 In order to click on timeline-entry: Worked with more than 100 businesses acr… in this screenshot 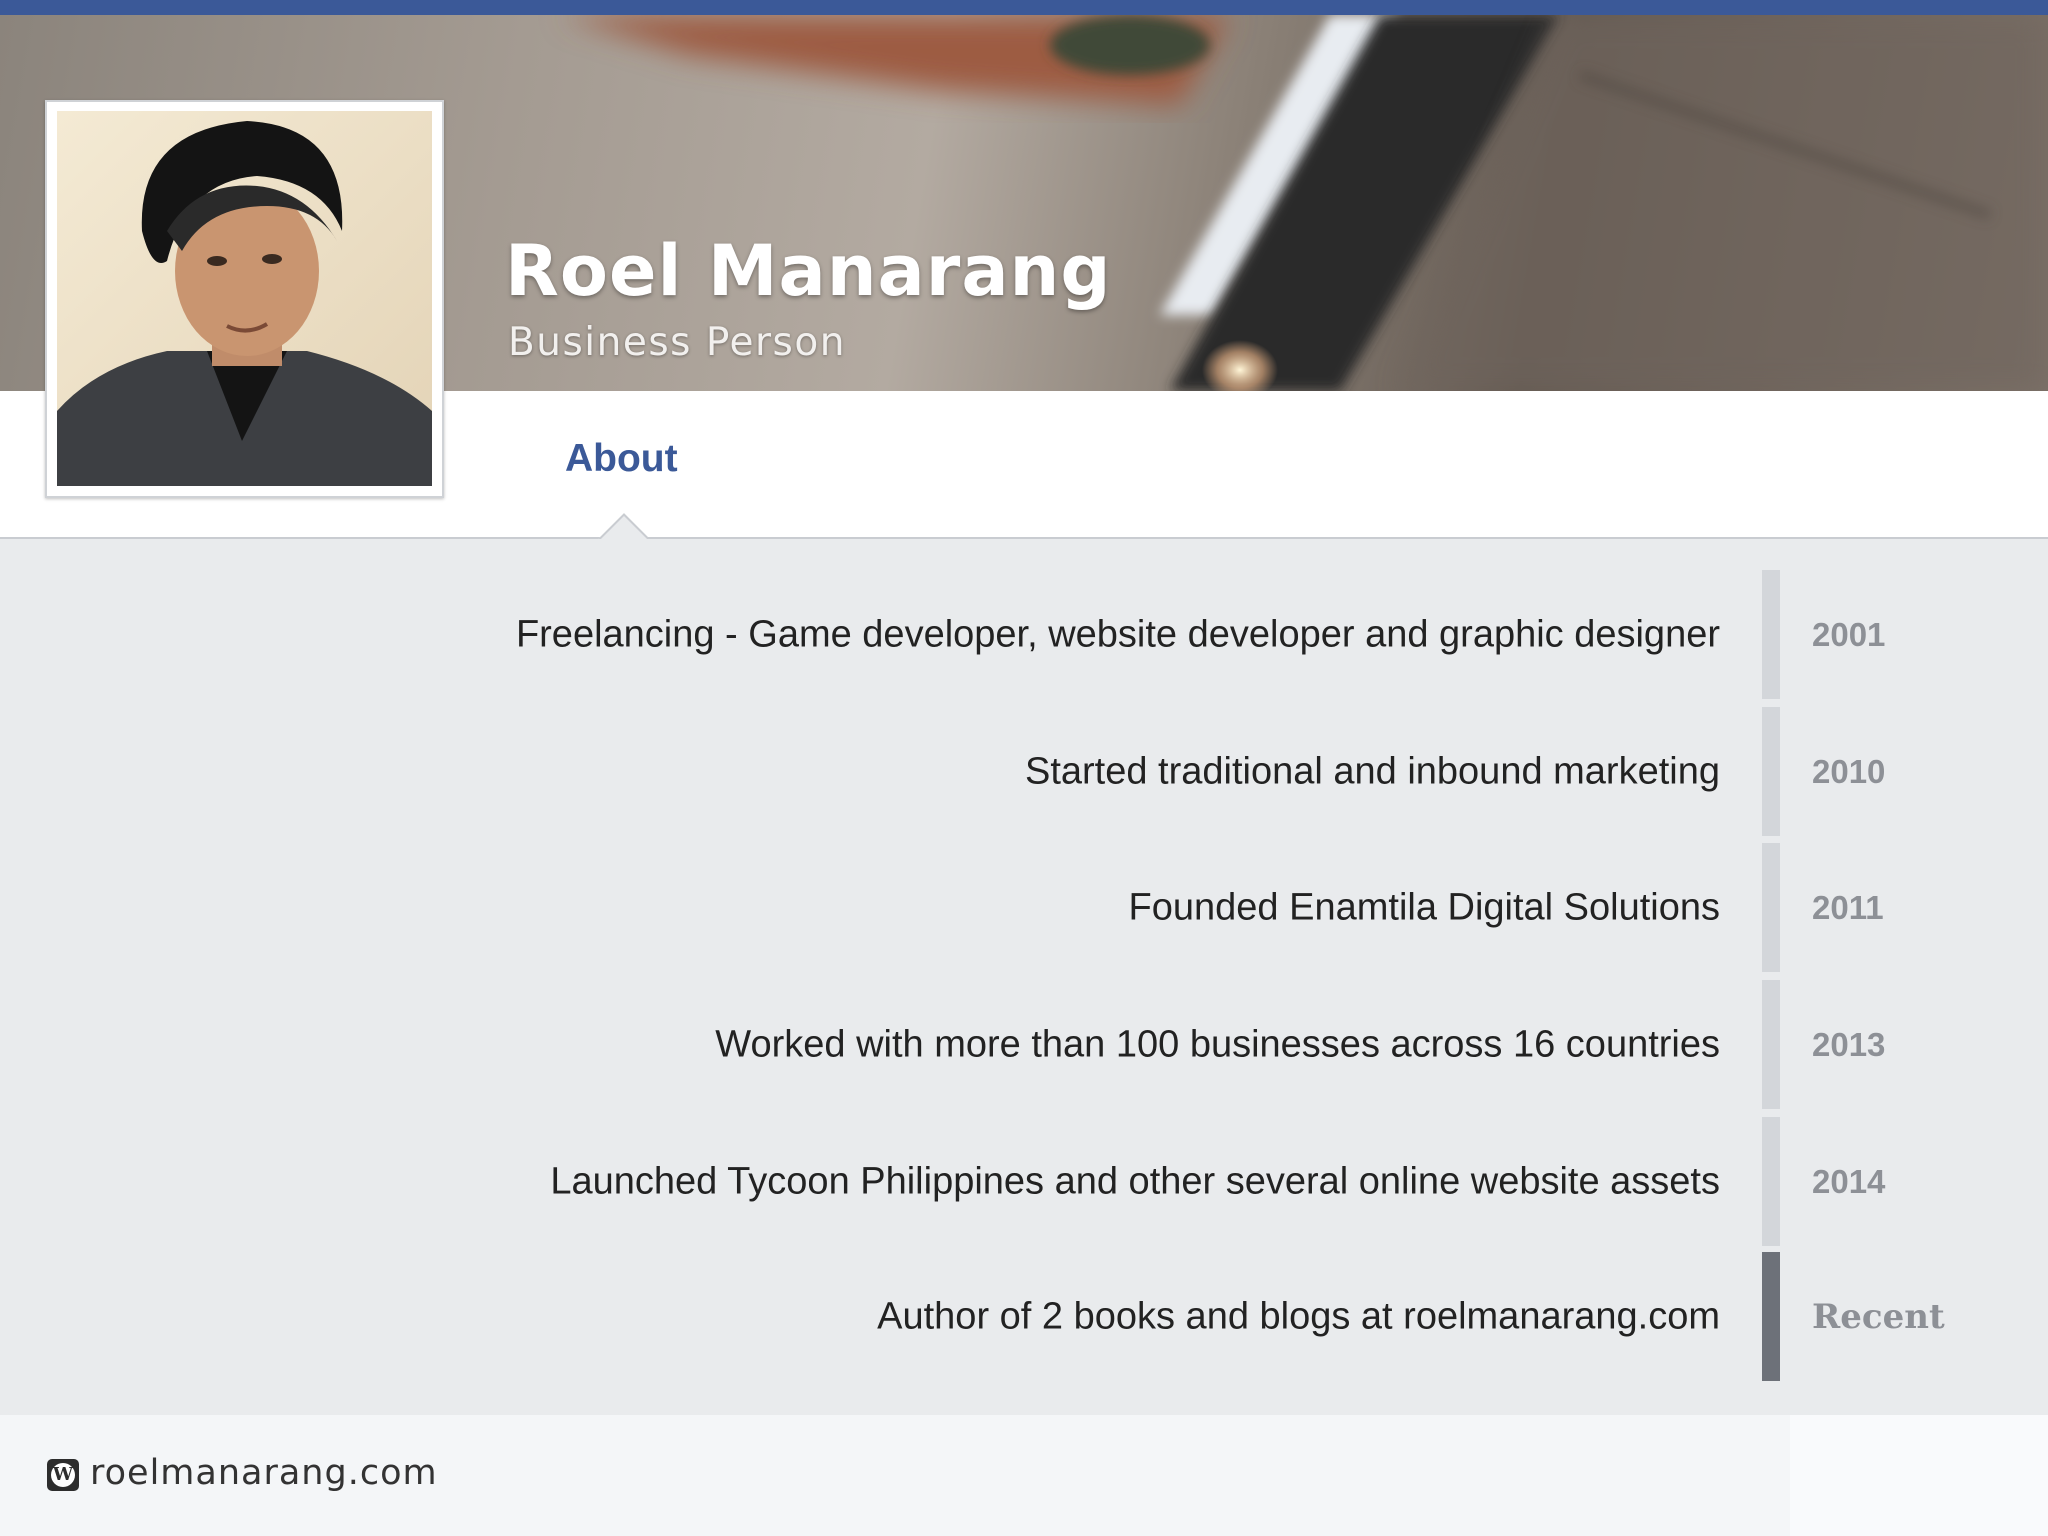, I will do `click(1024, 1044)`.